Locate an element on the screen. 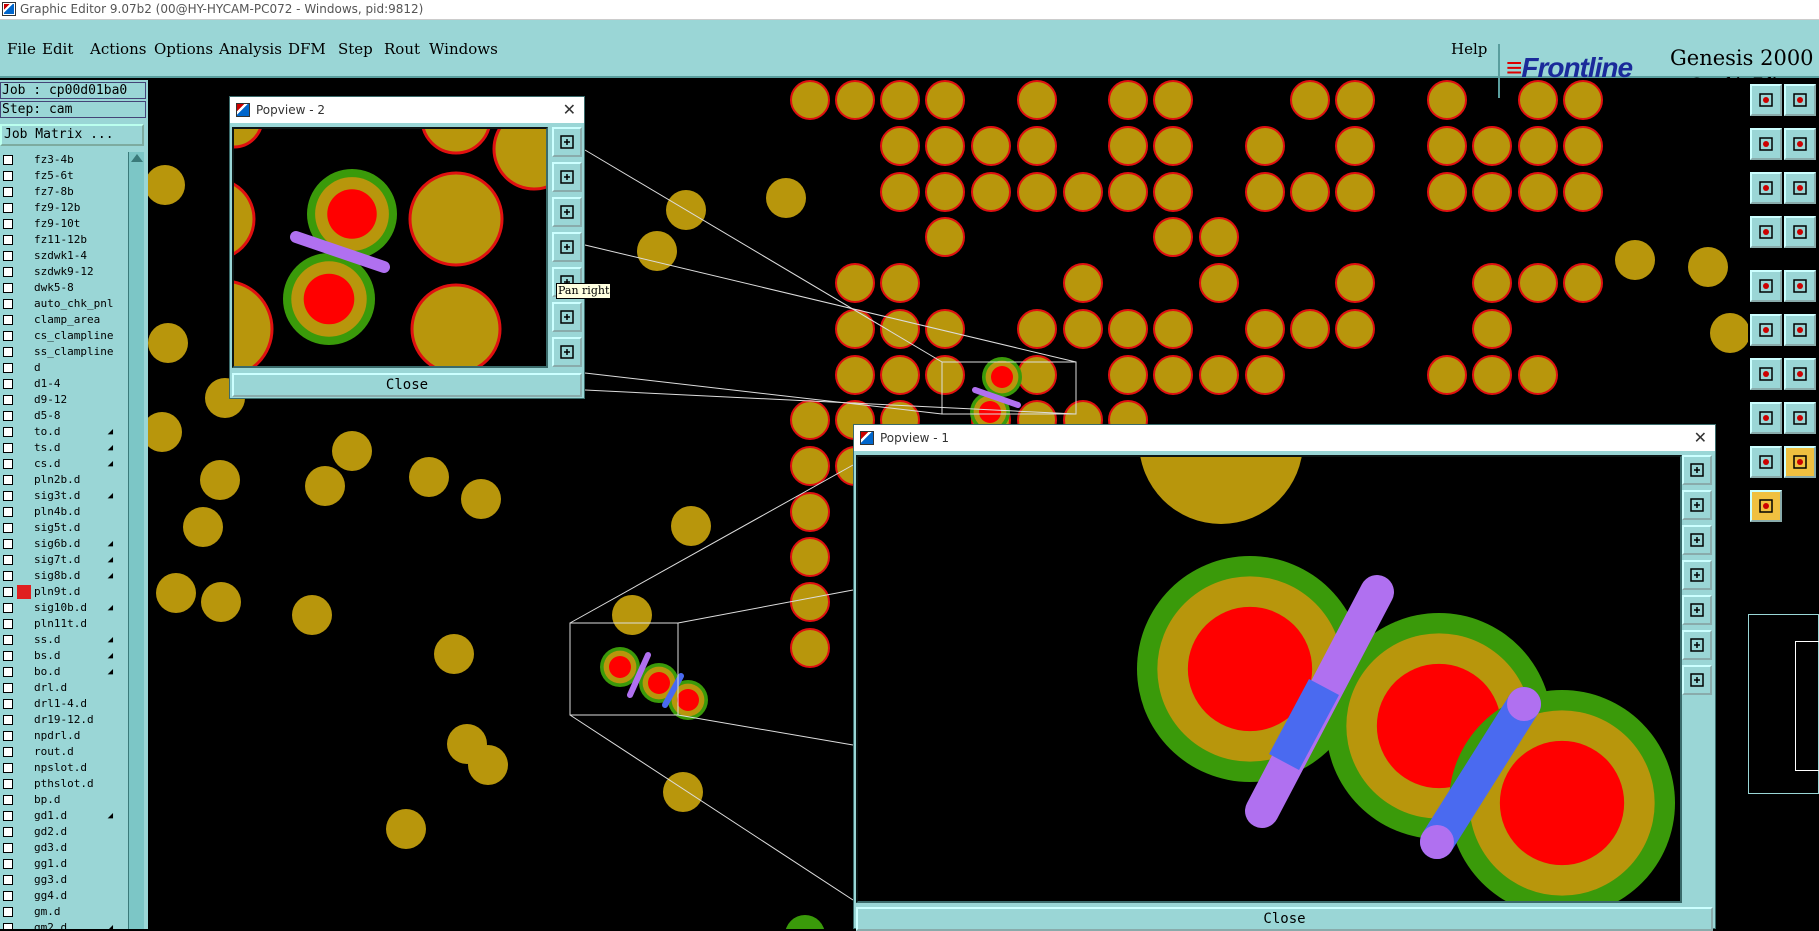 This screenshot has width=1819, height=931. layer-name: gg1.d is located at coordinates (74, 864).